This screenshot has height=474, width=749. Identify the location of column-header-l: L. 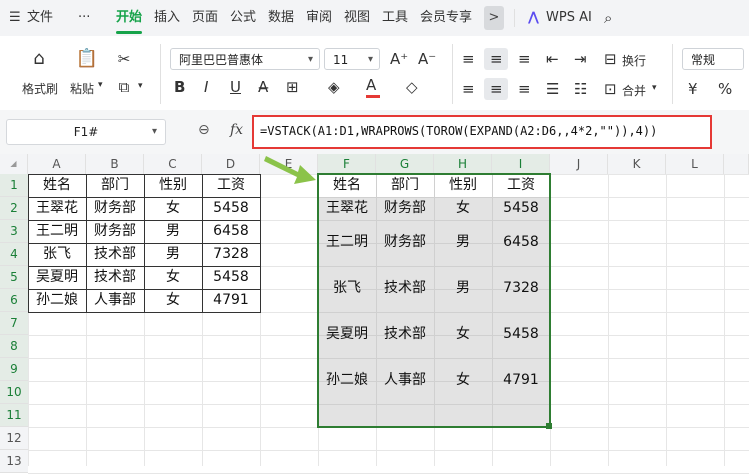
(695, 164).